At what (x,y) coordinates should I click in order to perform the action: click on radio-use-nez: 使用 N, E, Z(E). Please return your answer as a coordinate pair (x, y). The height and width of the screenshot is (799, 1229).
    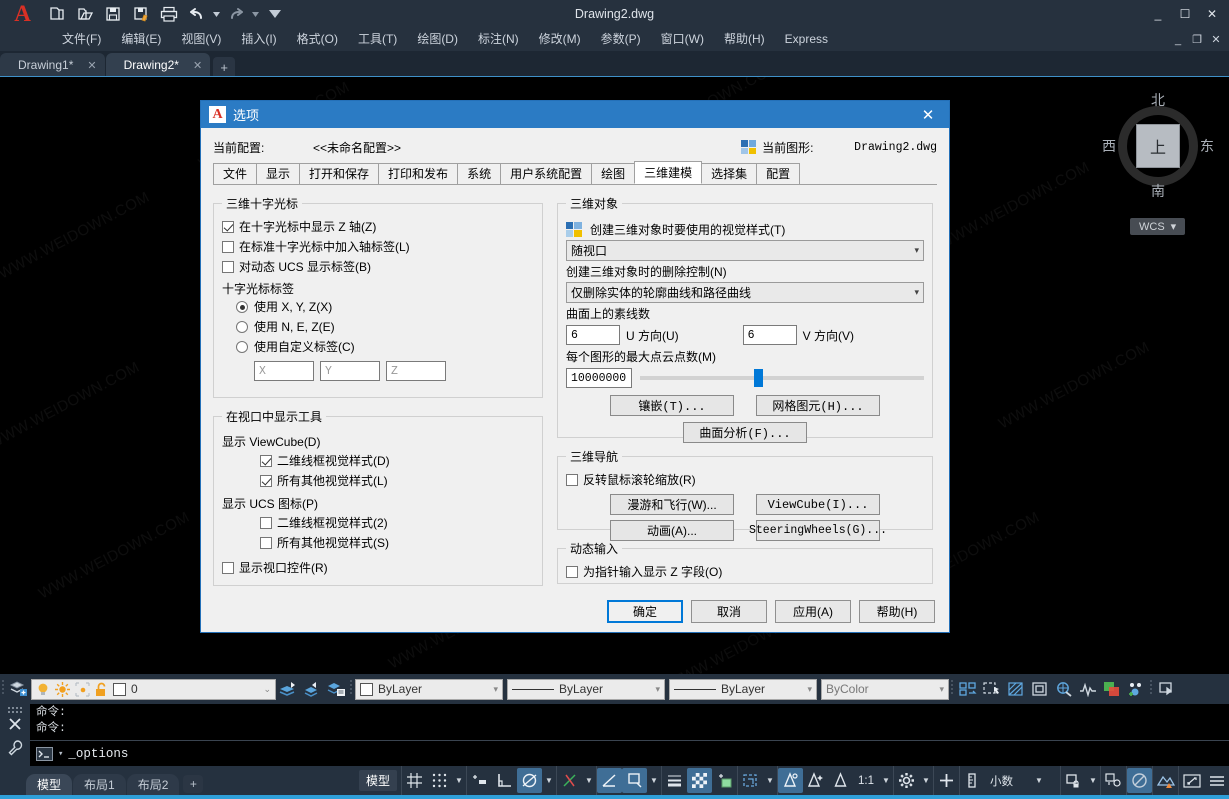
    Looking at the image, I should click on (378, 328).